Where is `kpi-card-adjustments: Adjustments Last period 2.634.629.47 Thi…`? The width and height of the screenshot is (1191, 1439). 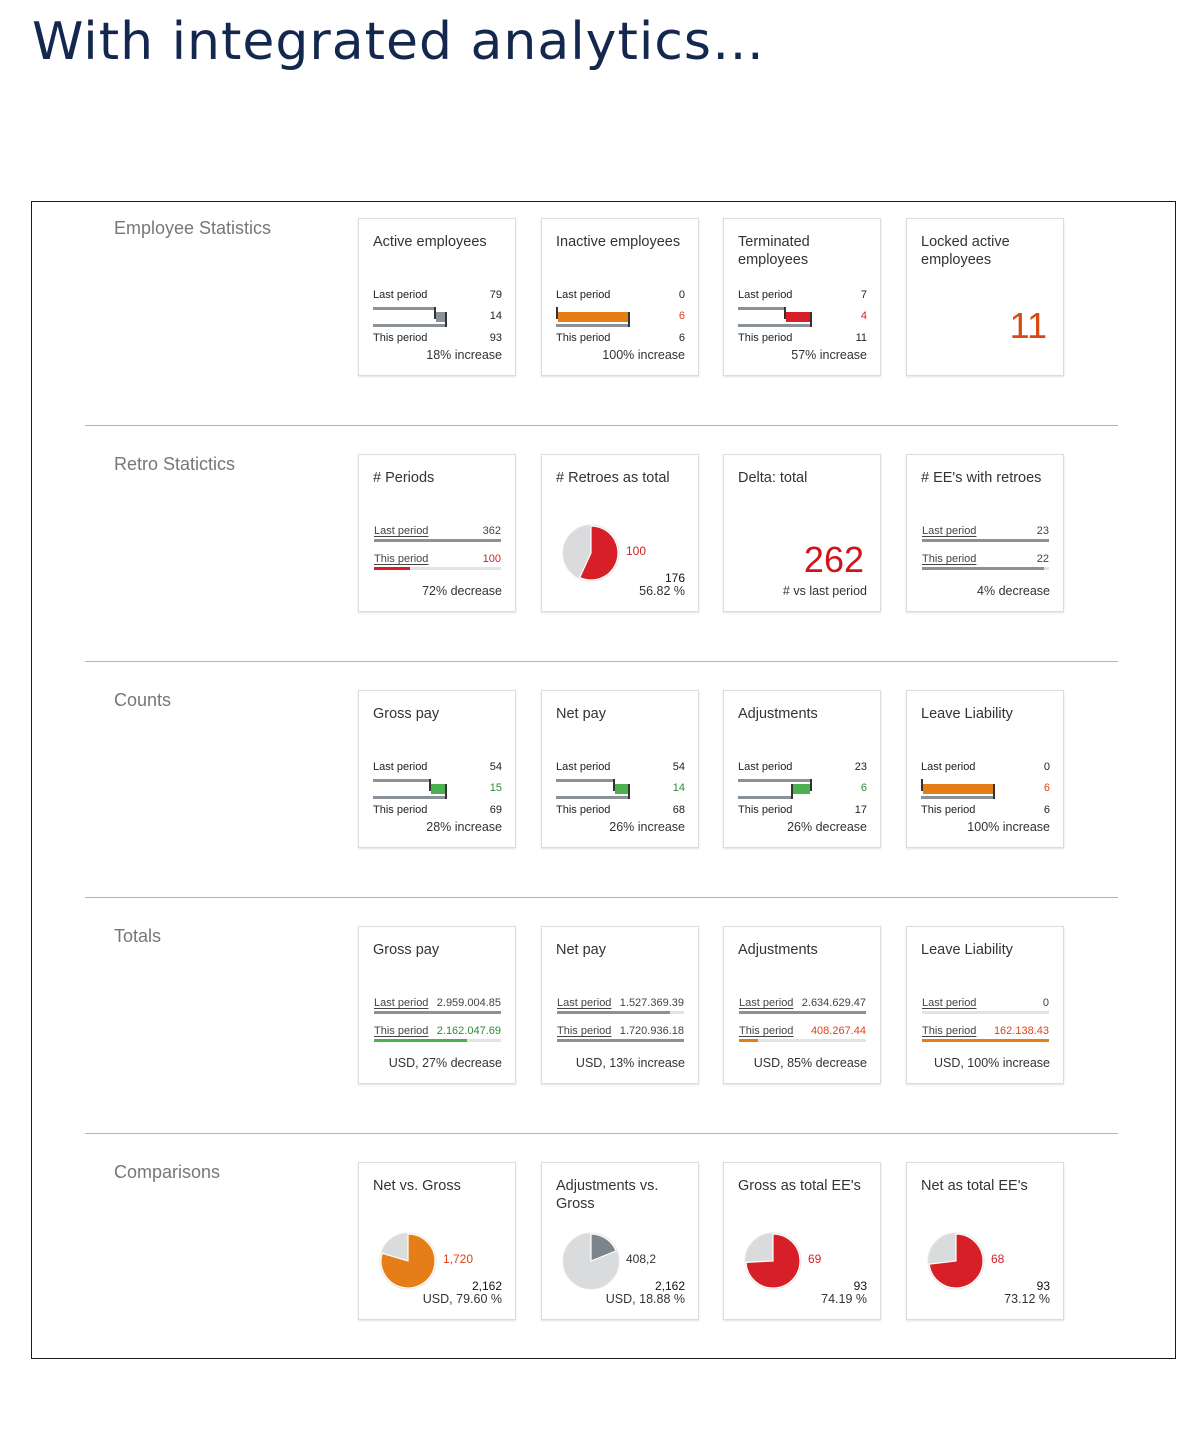 kpi-card-adjustments: Adjustments Last period 2.634.629.47 Thi… is located at coordinates (802, 1005).